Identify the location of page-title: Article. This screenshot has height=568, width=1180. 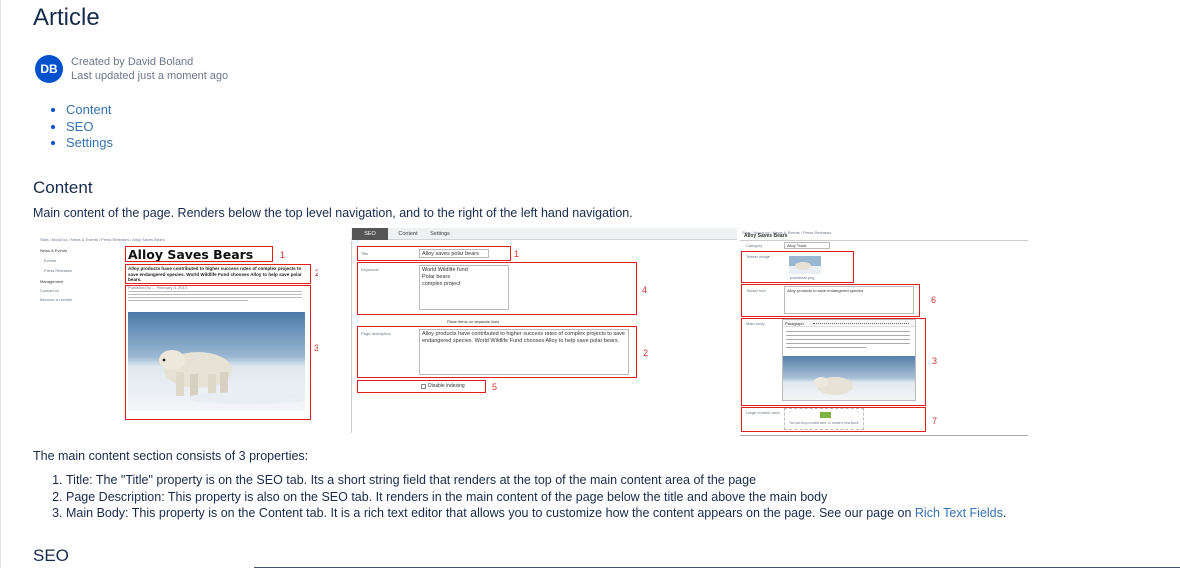
(66, 17).